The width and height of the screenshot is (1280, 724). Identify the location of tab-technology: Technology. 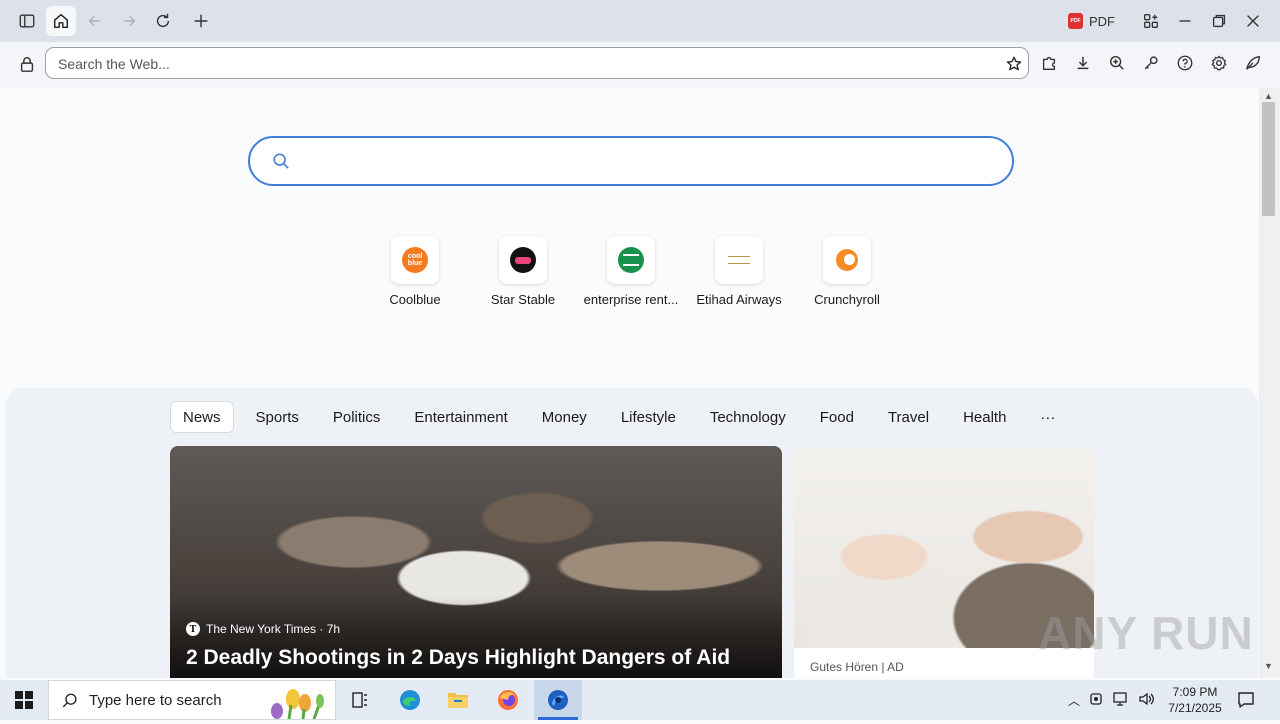
(748, 417).